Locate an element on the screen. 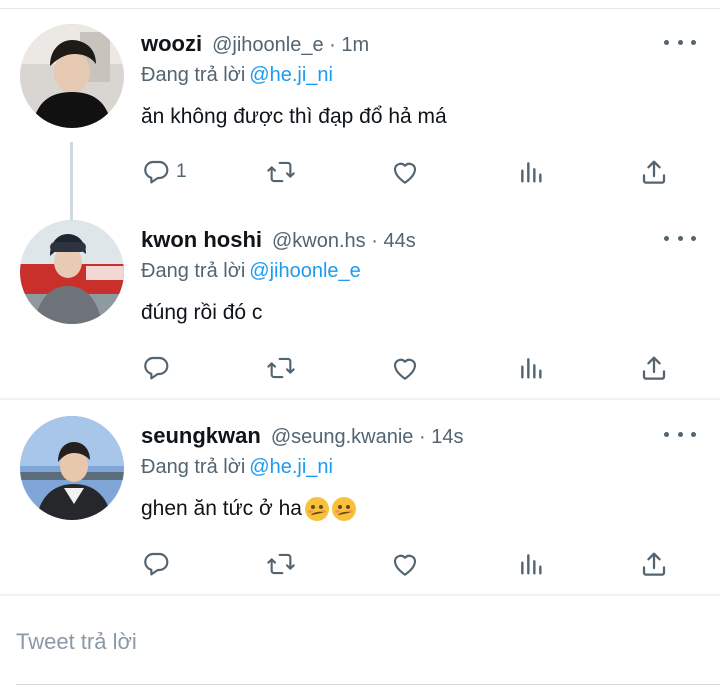 The image size is (720, 695). tweet-header: woozi @jihoonle_e · 1m is located at coordinates (255, 45).